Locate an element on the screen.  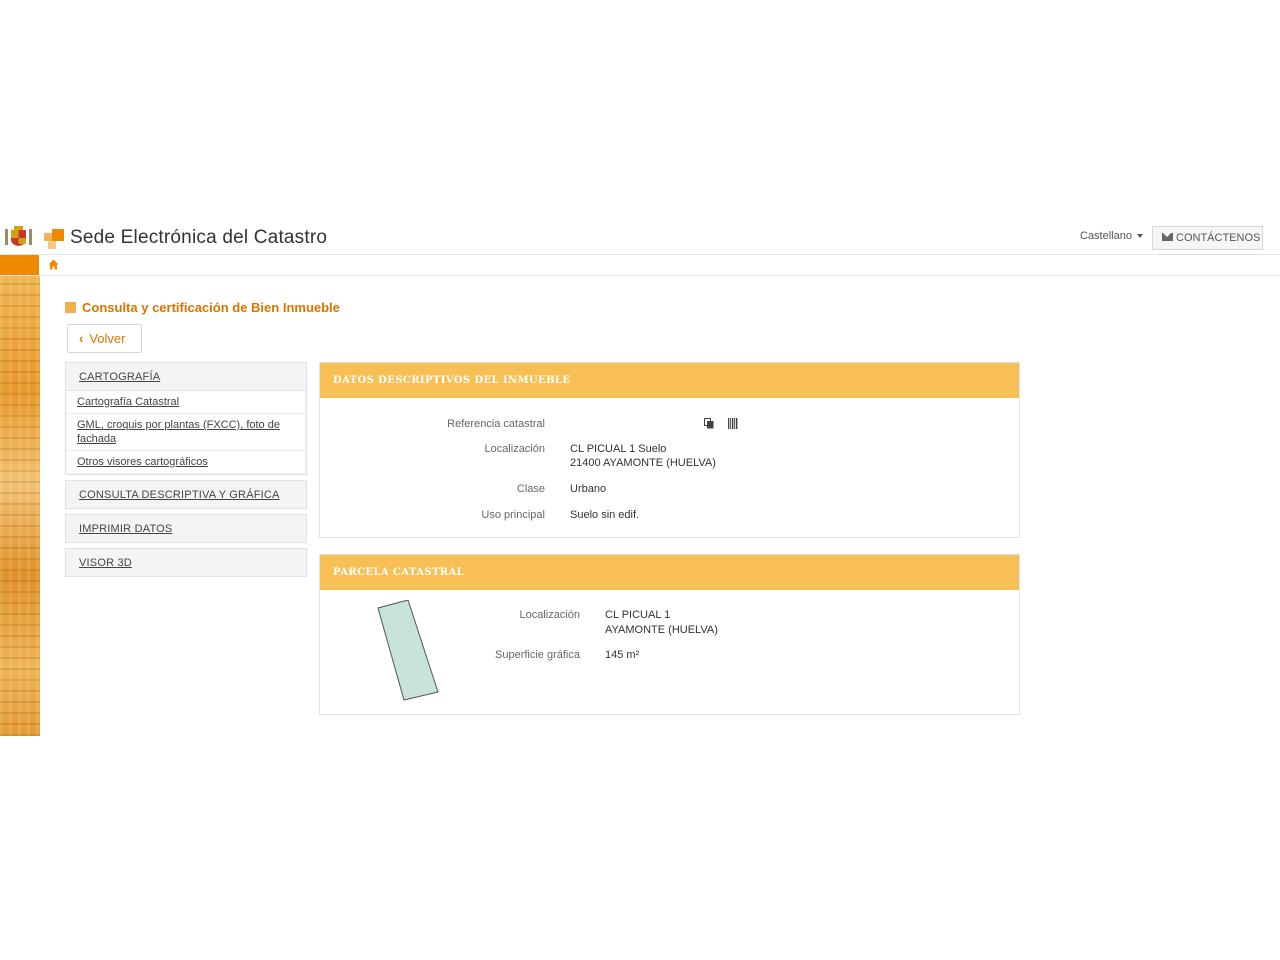
sidebar-link-visor3d: VISOR 3D is located at coordinates (186, 562).